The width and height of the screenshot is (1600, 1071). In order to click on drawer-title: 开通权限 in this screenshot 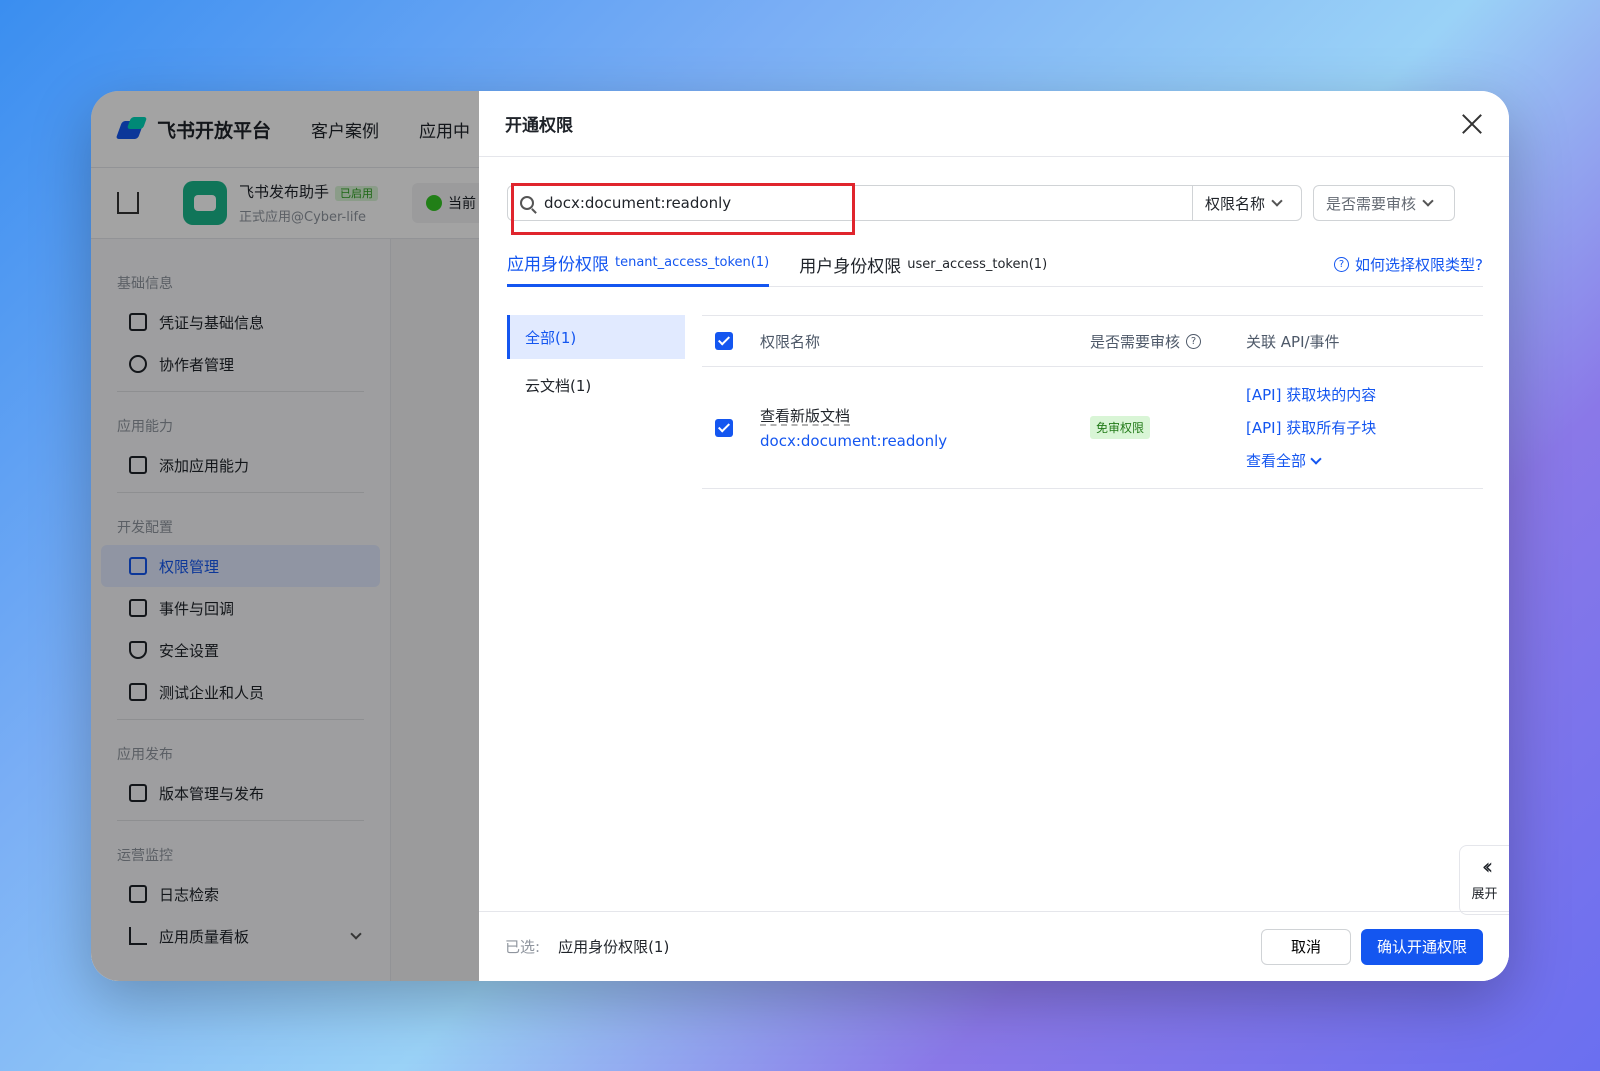, I will do `click(994, 124)`.